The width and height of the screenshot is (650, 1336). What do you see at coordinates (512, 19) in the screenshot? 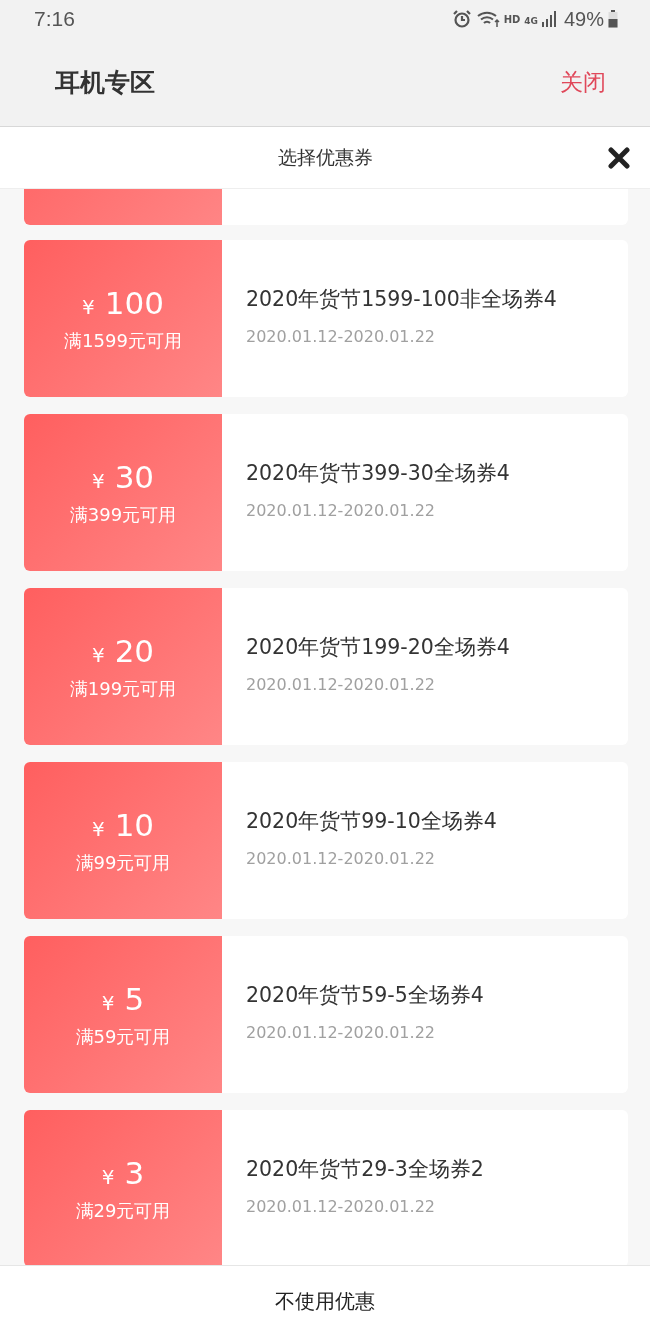
I see `hd-label: HD` at bounding box center [512, 19].